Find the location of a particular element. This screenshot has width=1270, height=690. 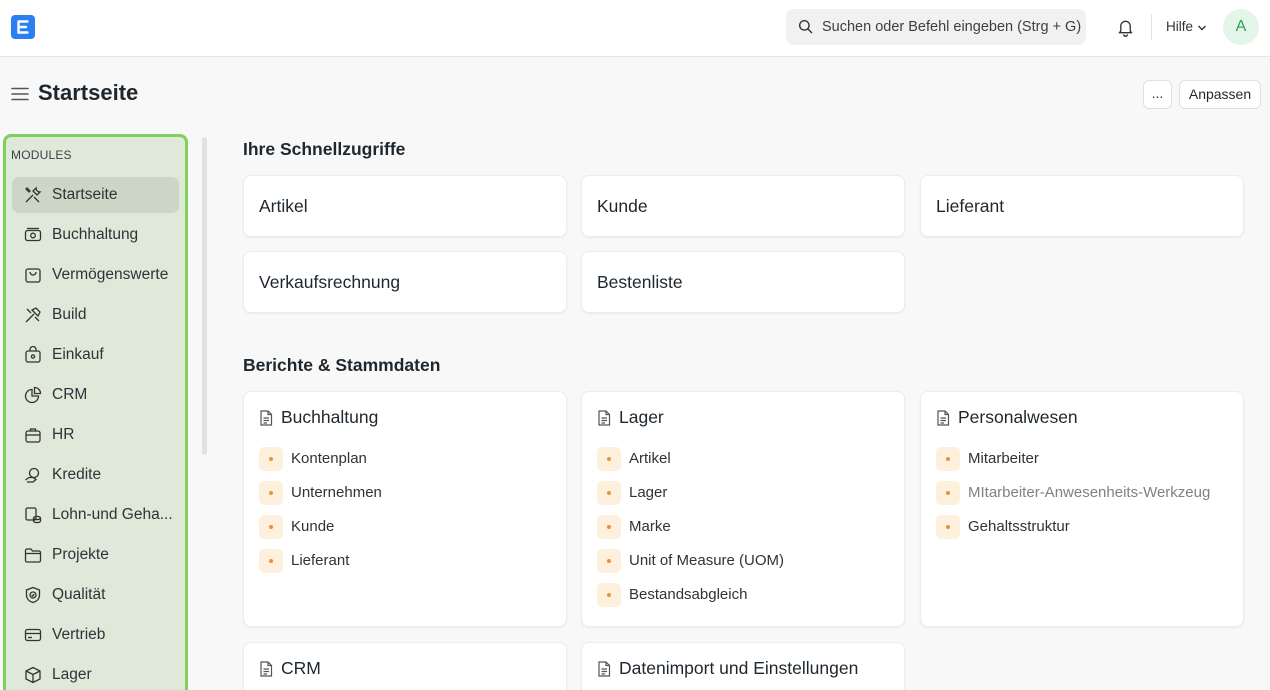

money-icon is located at coordinates (33, 237).